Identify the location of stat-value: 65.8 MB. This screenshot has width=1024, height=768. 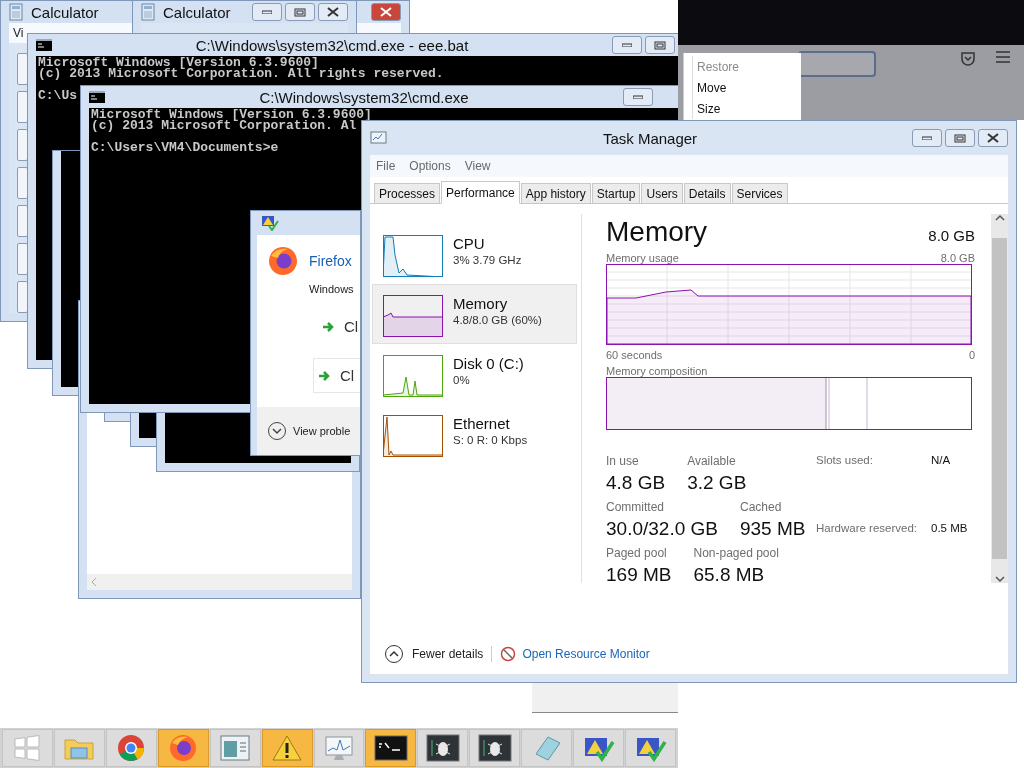
(729, 575).